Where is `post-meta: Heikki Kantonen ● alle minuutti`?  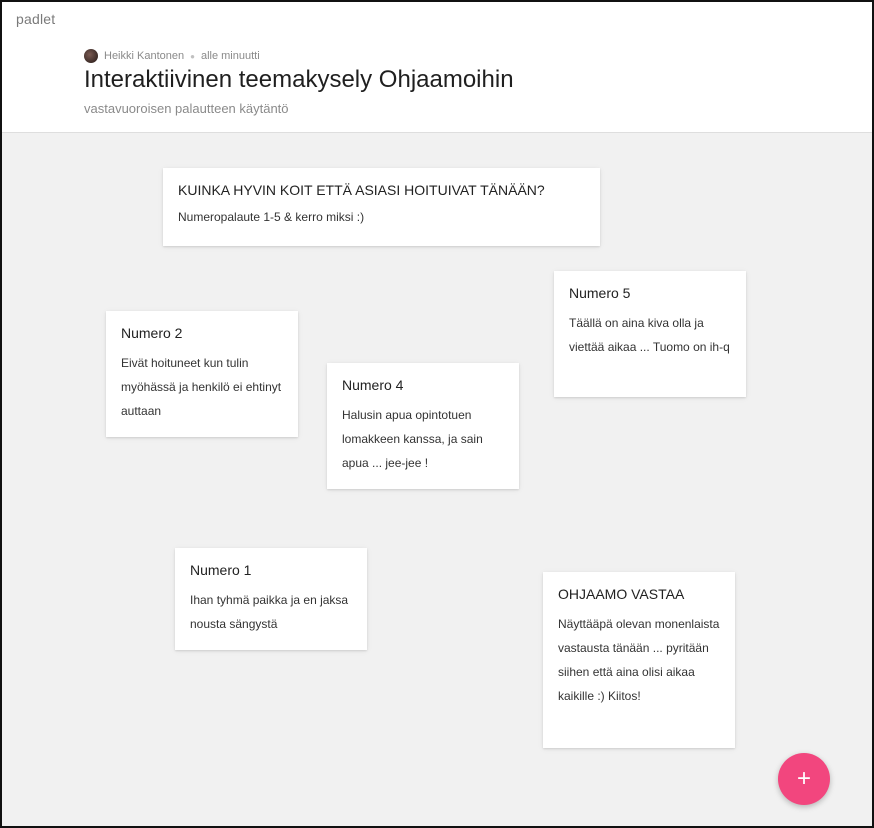
post-meta: Heikki Kantonen ● alle minuutti is located at coordinates (172, 56).